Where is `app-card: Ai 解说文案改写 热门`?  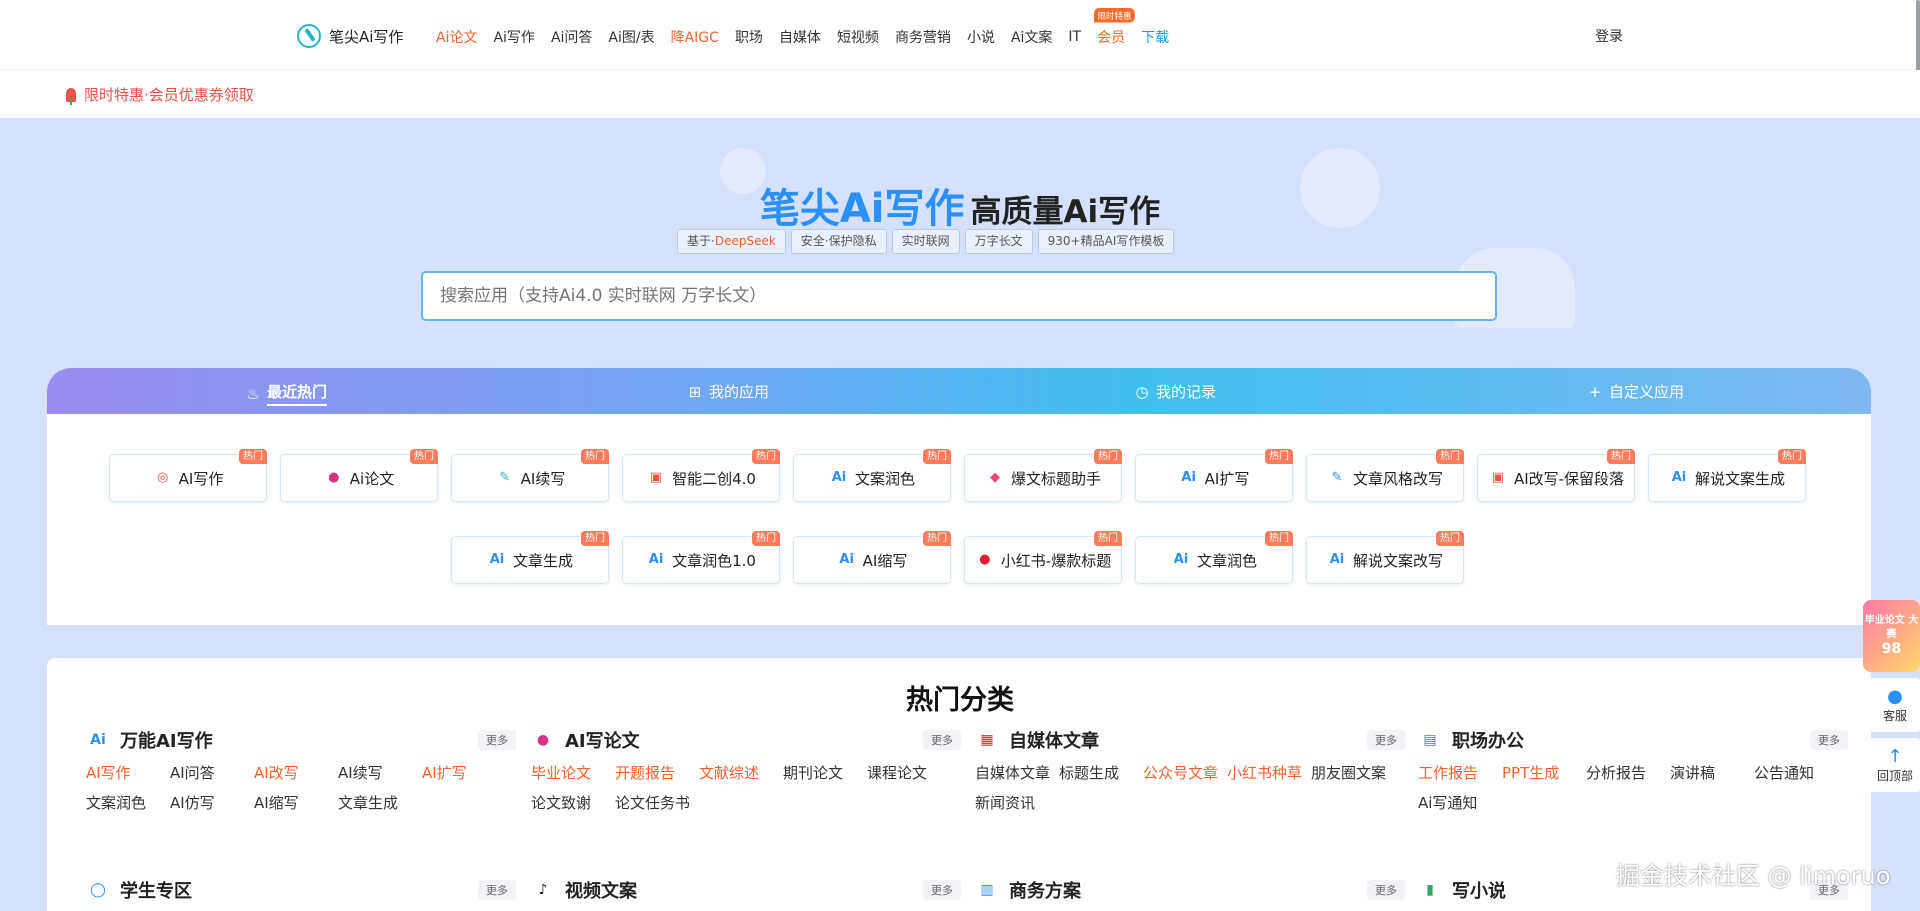
app-card: Ai 解说文案改写 热门 is located at coordinates (1385, 557).